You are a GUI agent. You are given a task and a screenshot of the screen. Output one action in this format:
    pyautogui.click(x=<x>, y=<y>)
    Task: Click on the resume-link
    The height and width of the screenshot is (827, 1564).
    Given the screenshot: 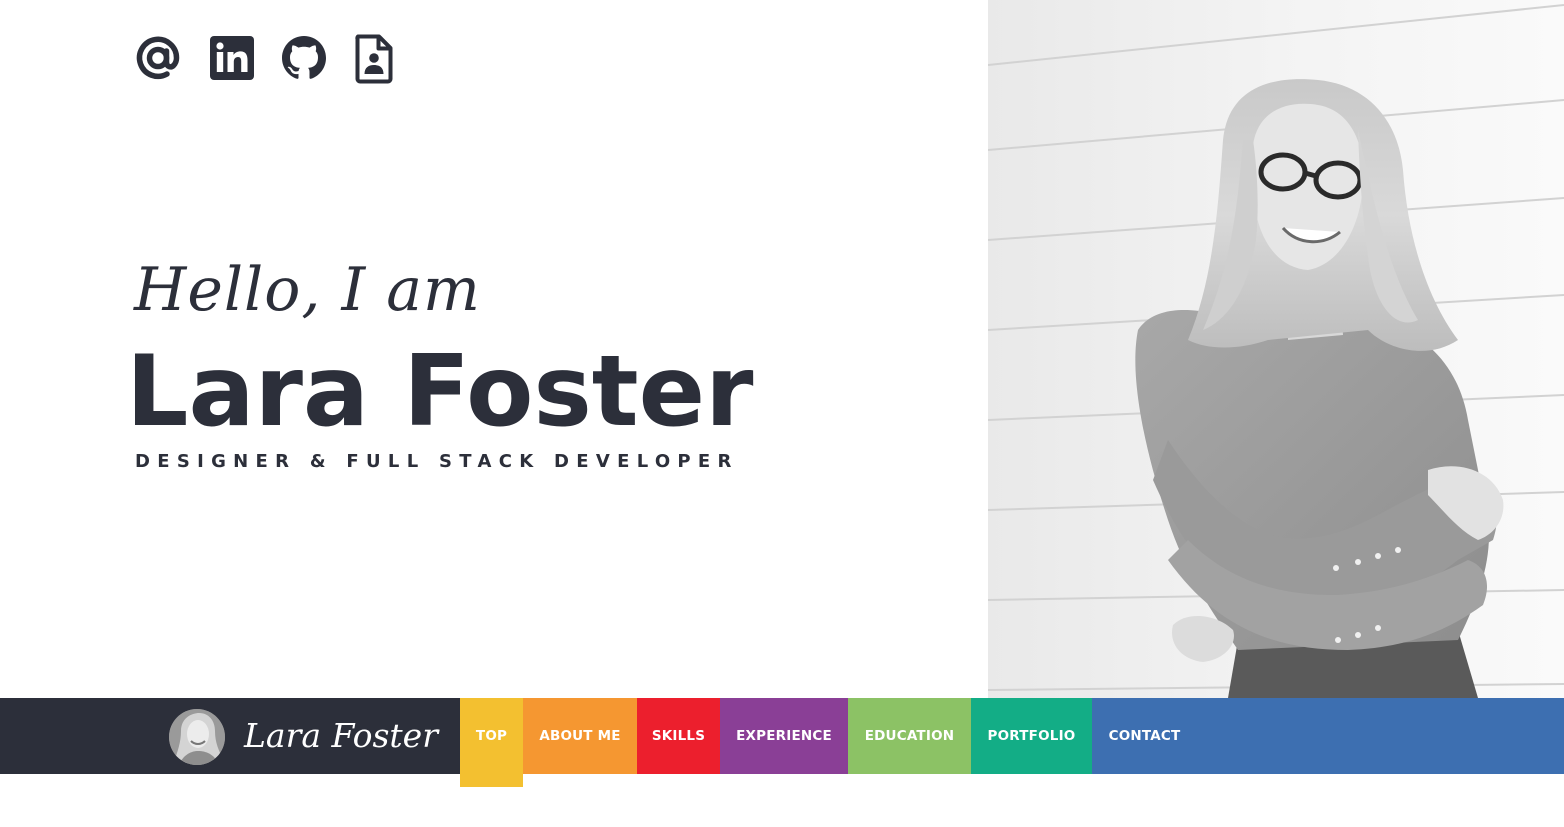 What is the action you would take?
    pyautogui.click(x=374, y=59)
    